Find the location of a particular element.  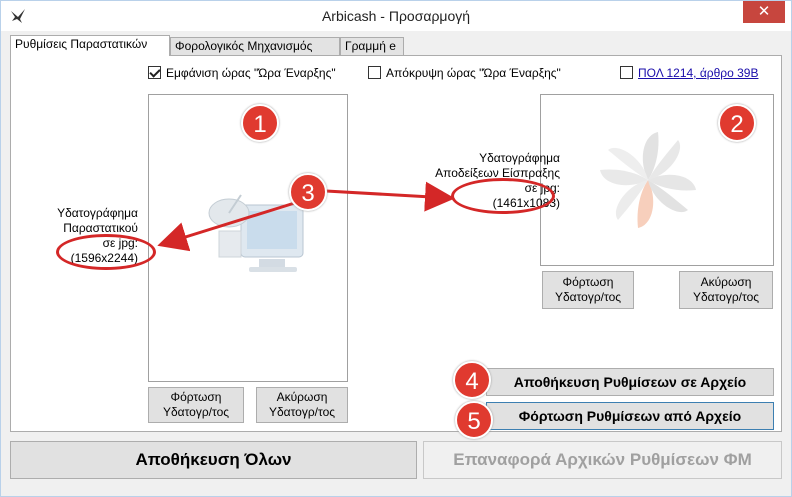

right-size-highlight is located at coordinates (503, 196).